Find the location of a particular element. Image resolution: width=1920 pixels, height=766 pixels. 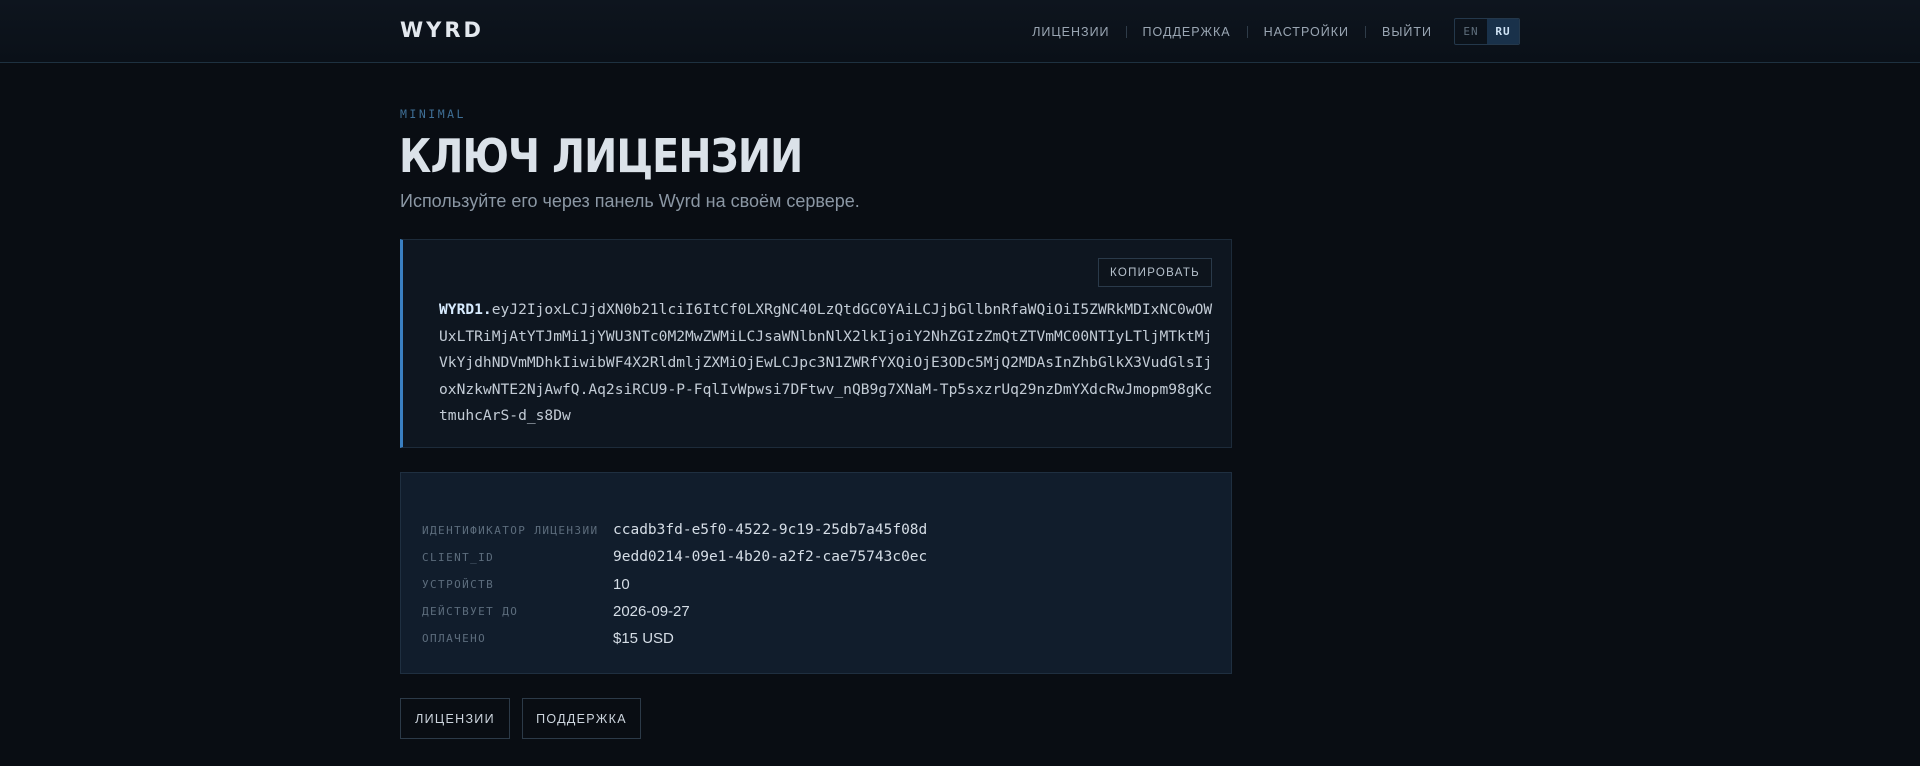

page-title: КЛЮЧ ЛИЦЕНЗИИ is located at coordinates (601, 156).